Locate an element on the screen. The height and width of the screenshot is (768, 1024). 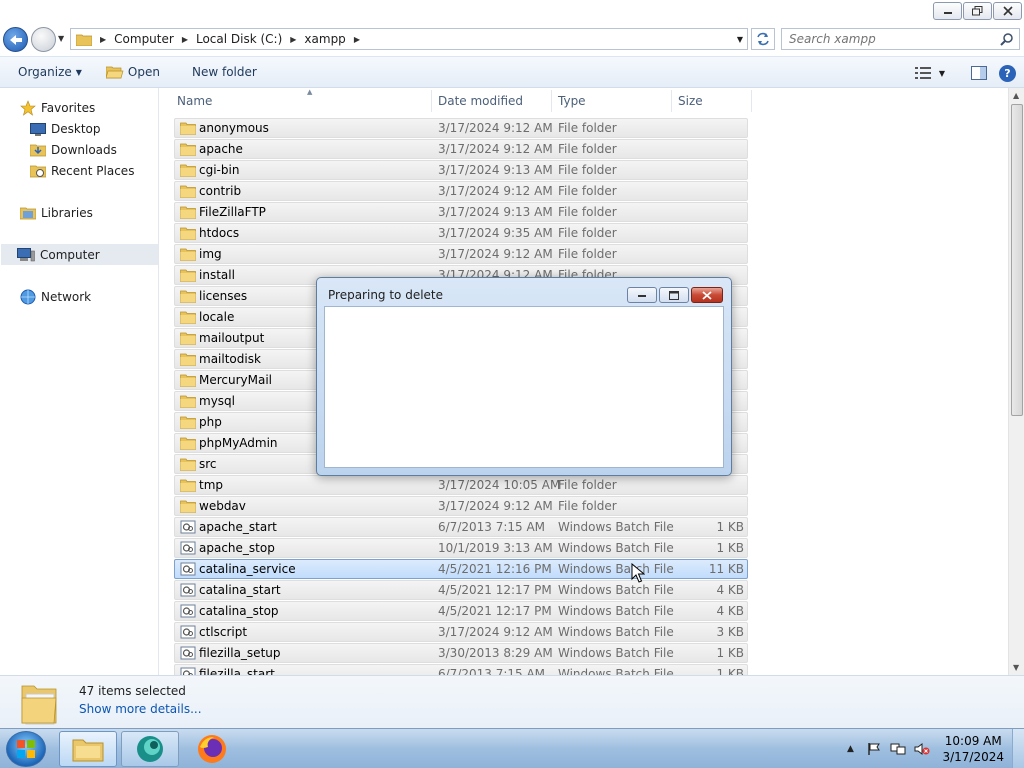
column-header-name: Name ▲ is located at coordinates (301, 101).